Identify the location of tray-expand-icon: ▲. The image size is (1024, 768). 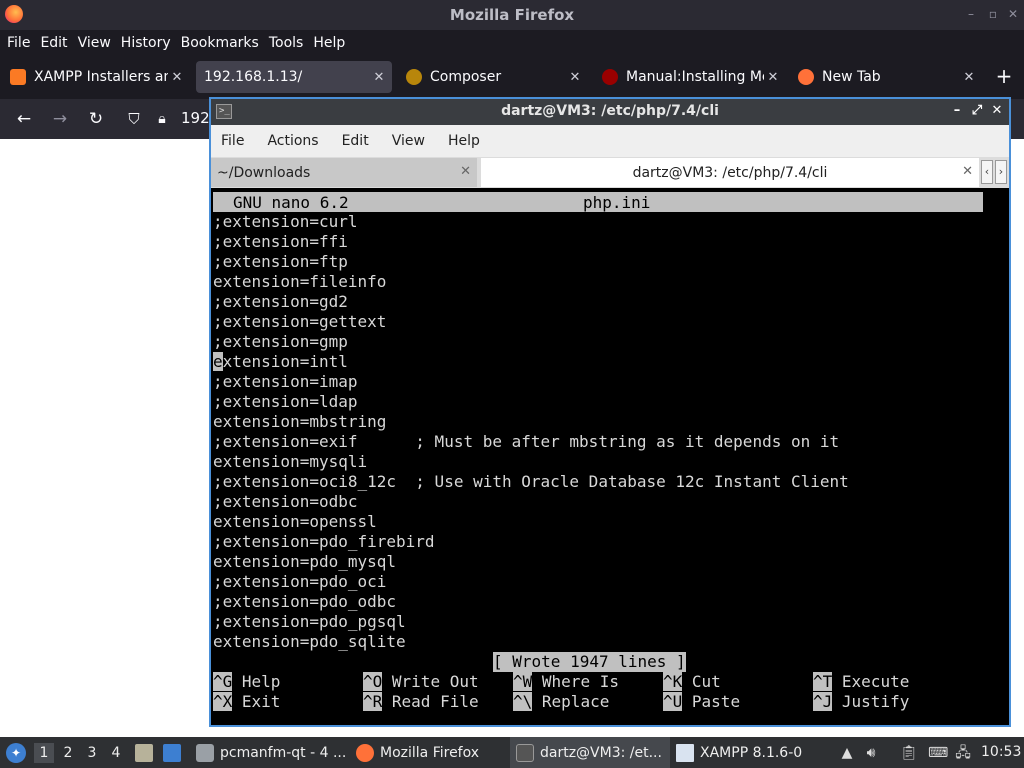
(847, 753).